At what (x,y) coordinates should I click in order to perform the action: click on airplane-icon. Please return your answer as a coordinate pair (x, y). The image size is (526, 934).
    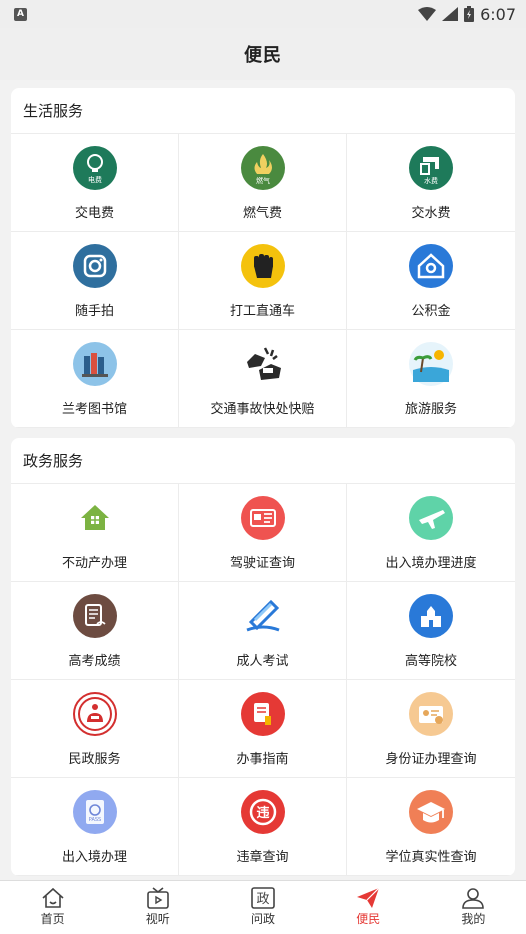
    Looking at the image, I should click on (431, 518).